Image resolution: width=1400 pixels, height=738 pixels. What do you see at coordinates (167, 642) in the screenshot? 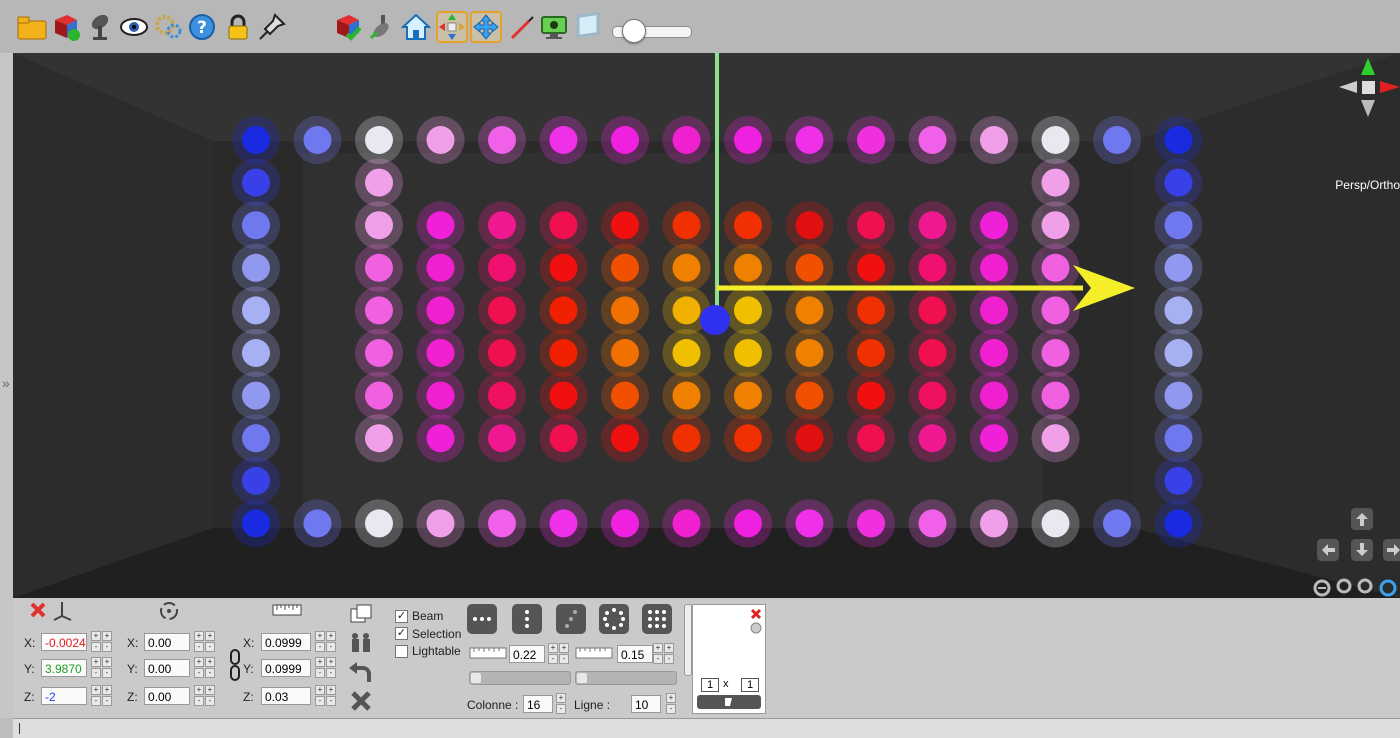
I see `rot-x-field: 0.00` at bounding box center [167, 642].